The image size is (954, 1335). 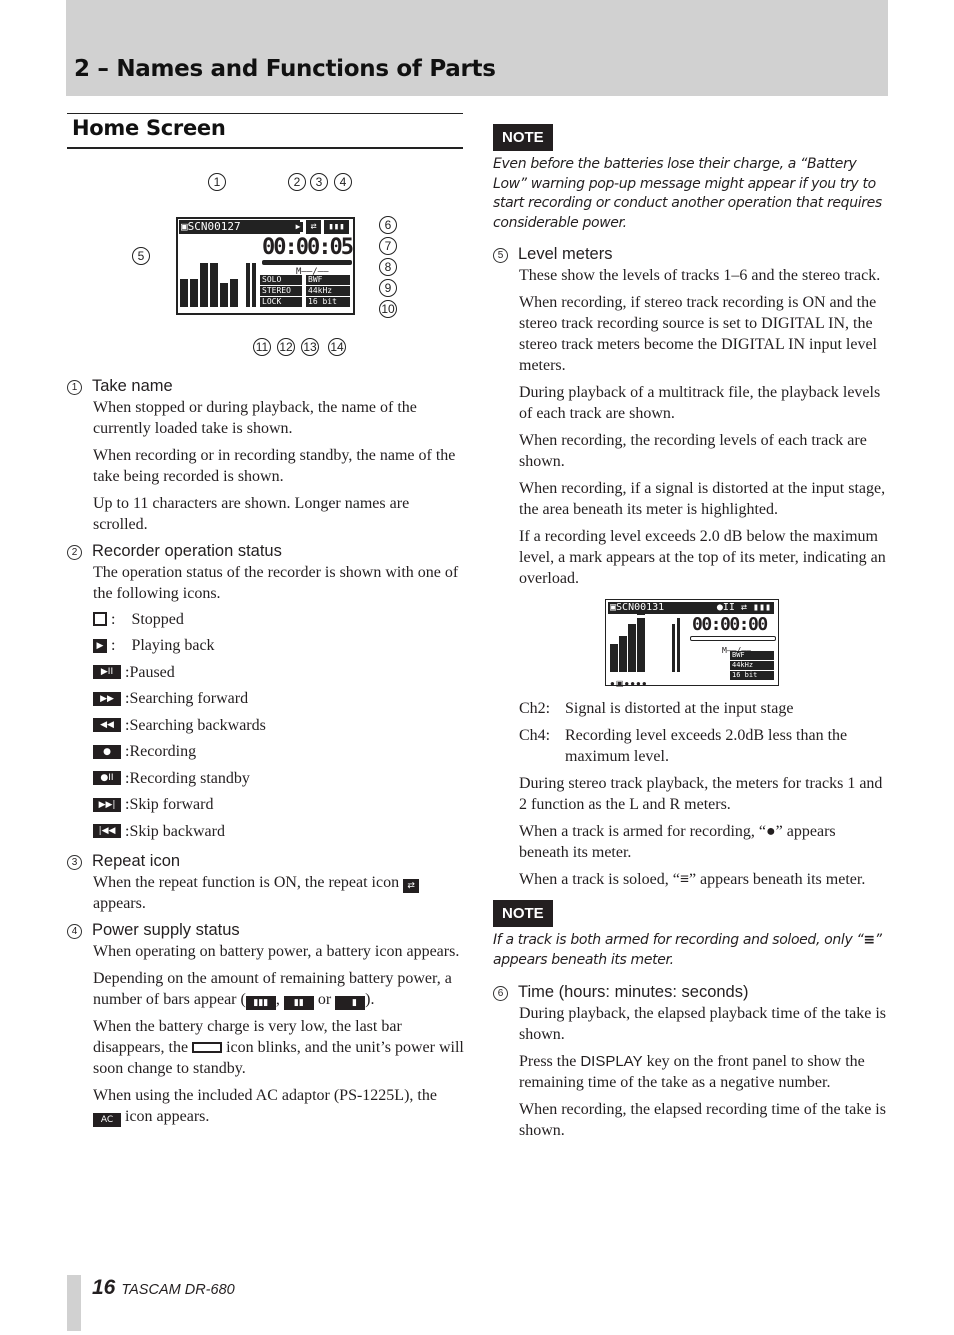 What do you see at coordinates (350, 1002) in the screenshot?
I see `battery-1-bar-icon: ▮` at bounding box center [350, 1002].